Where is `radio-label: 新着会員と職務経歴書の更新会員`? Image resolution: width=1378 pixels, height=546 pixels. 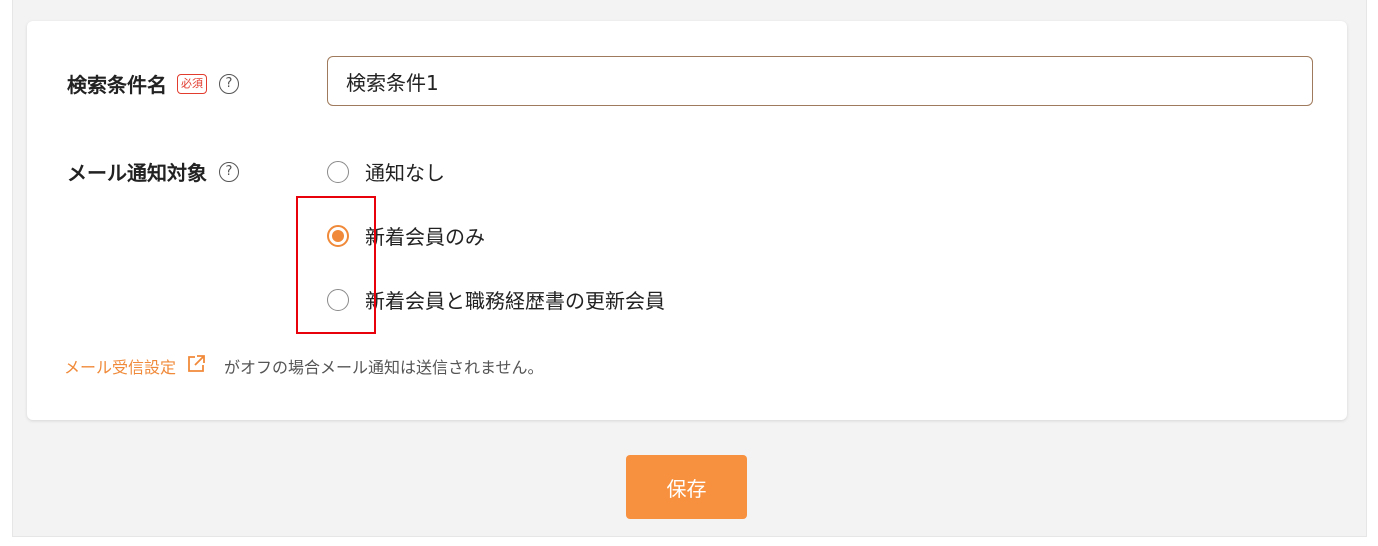
radio-label: 新着会員と職務経歴書の更新会員 is located at coordinates (515, 301).